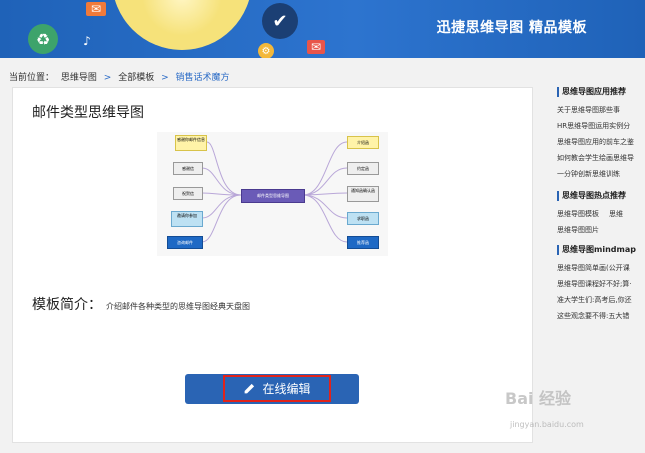 The height and width of the screenshot is (453, 645). Describe the element at coordinates (32, 78) in the screenshot. I see `breadcrumb-prefix: 当前位置：` at that location.